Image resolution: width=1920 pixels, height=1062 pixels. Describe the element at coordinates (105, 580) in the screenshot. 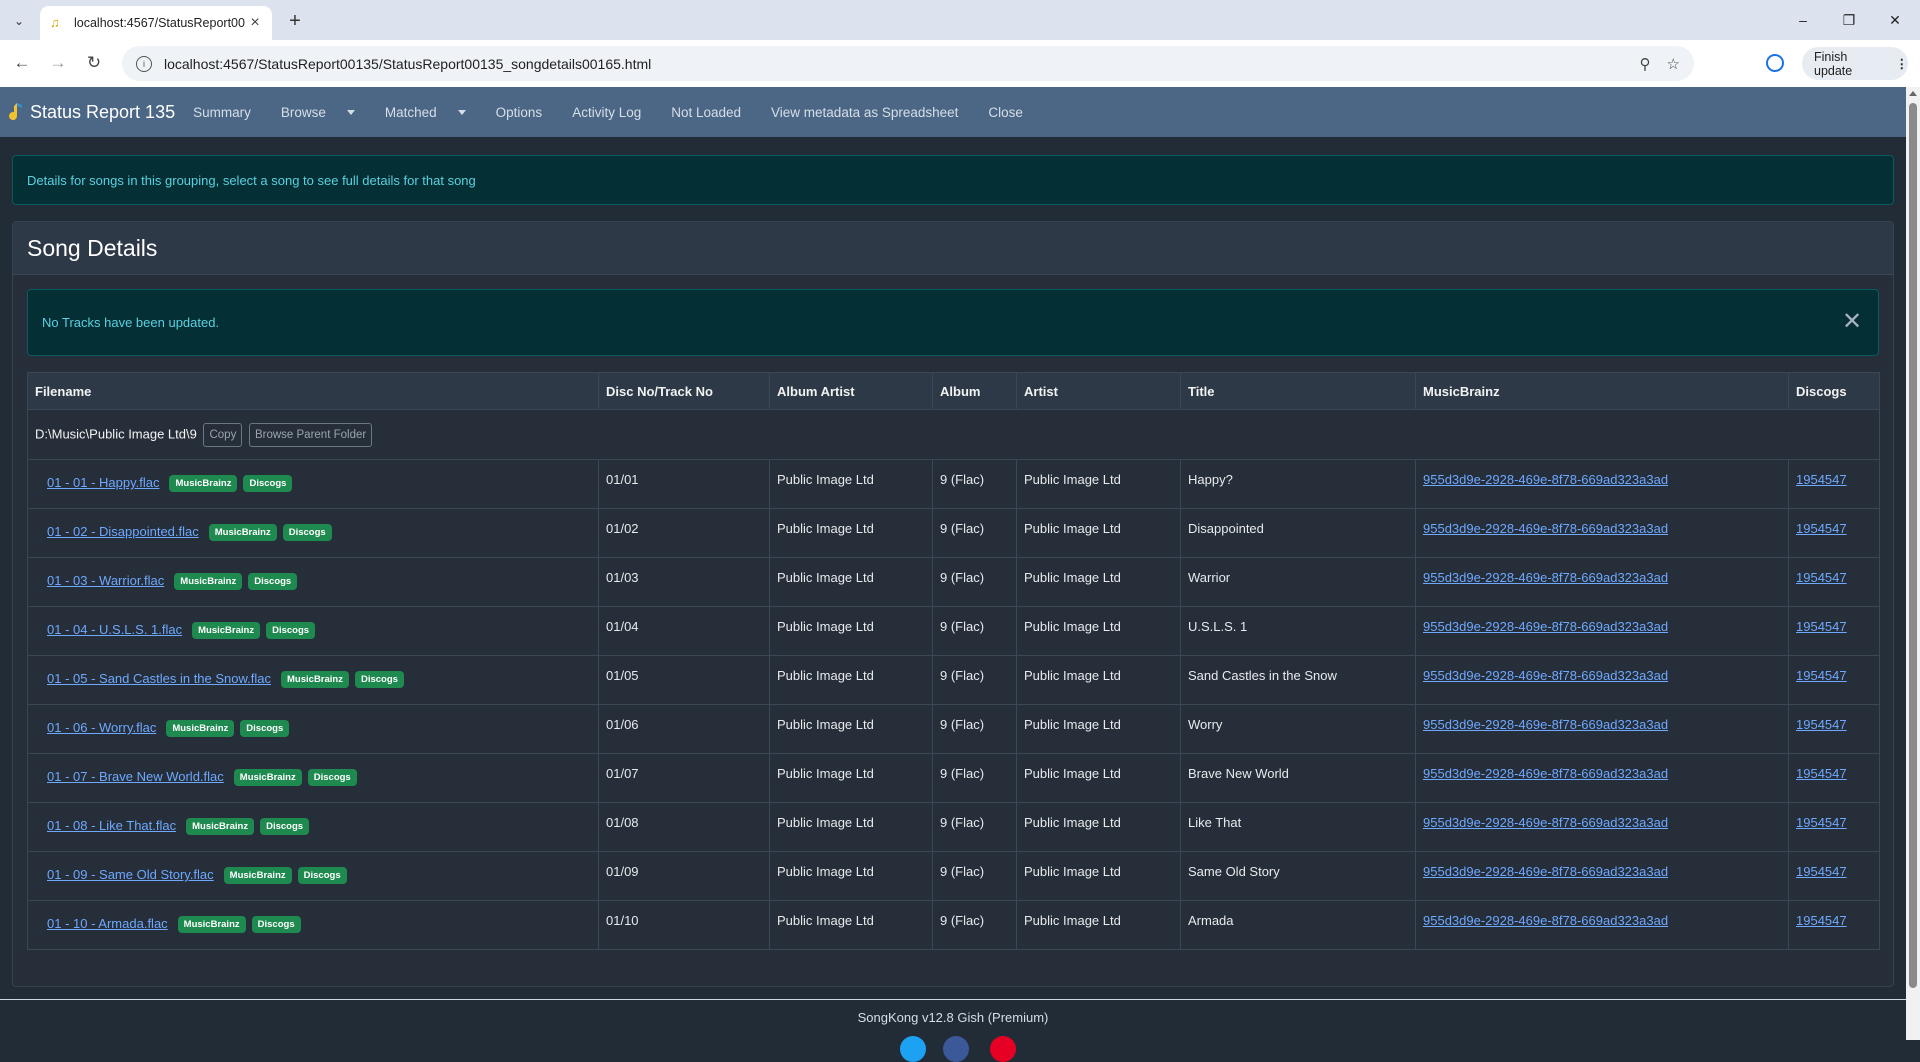

I see `filename-link: 01 - 03 - Warrior.flac` at that location.